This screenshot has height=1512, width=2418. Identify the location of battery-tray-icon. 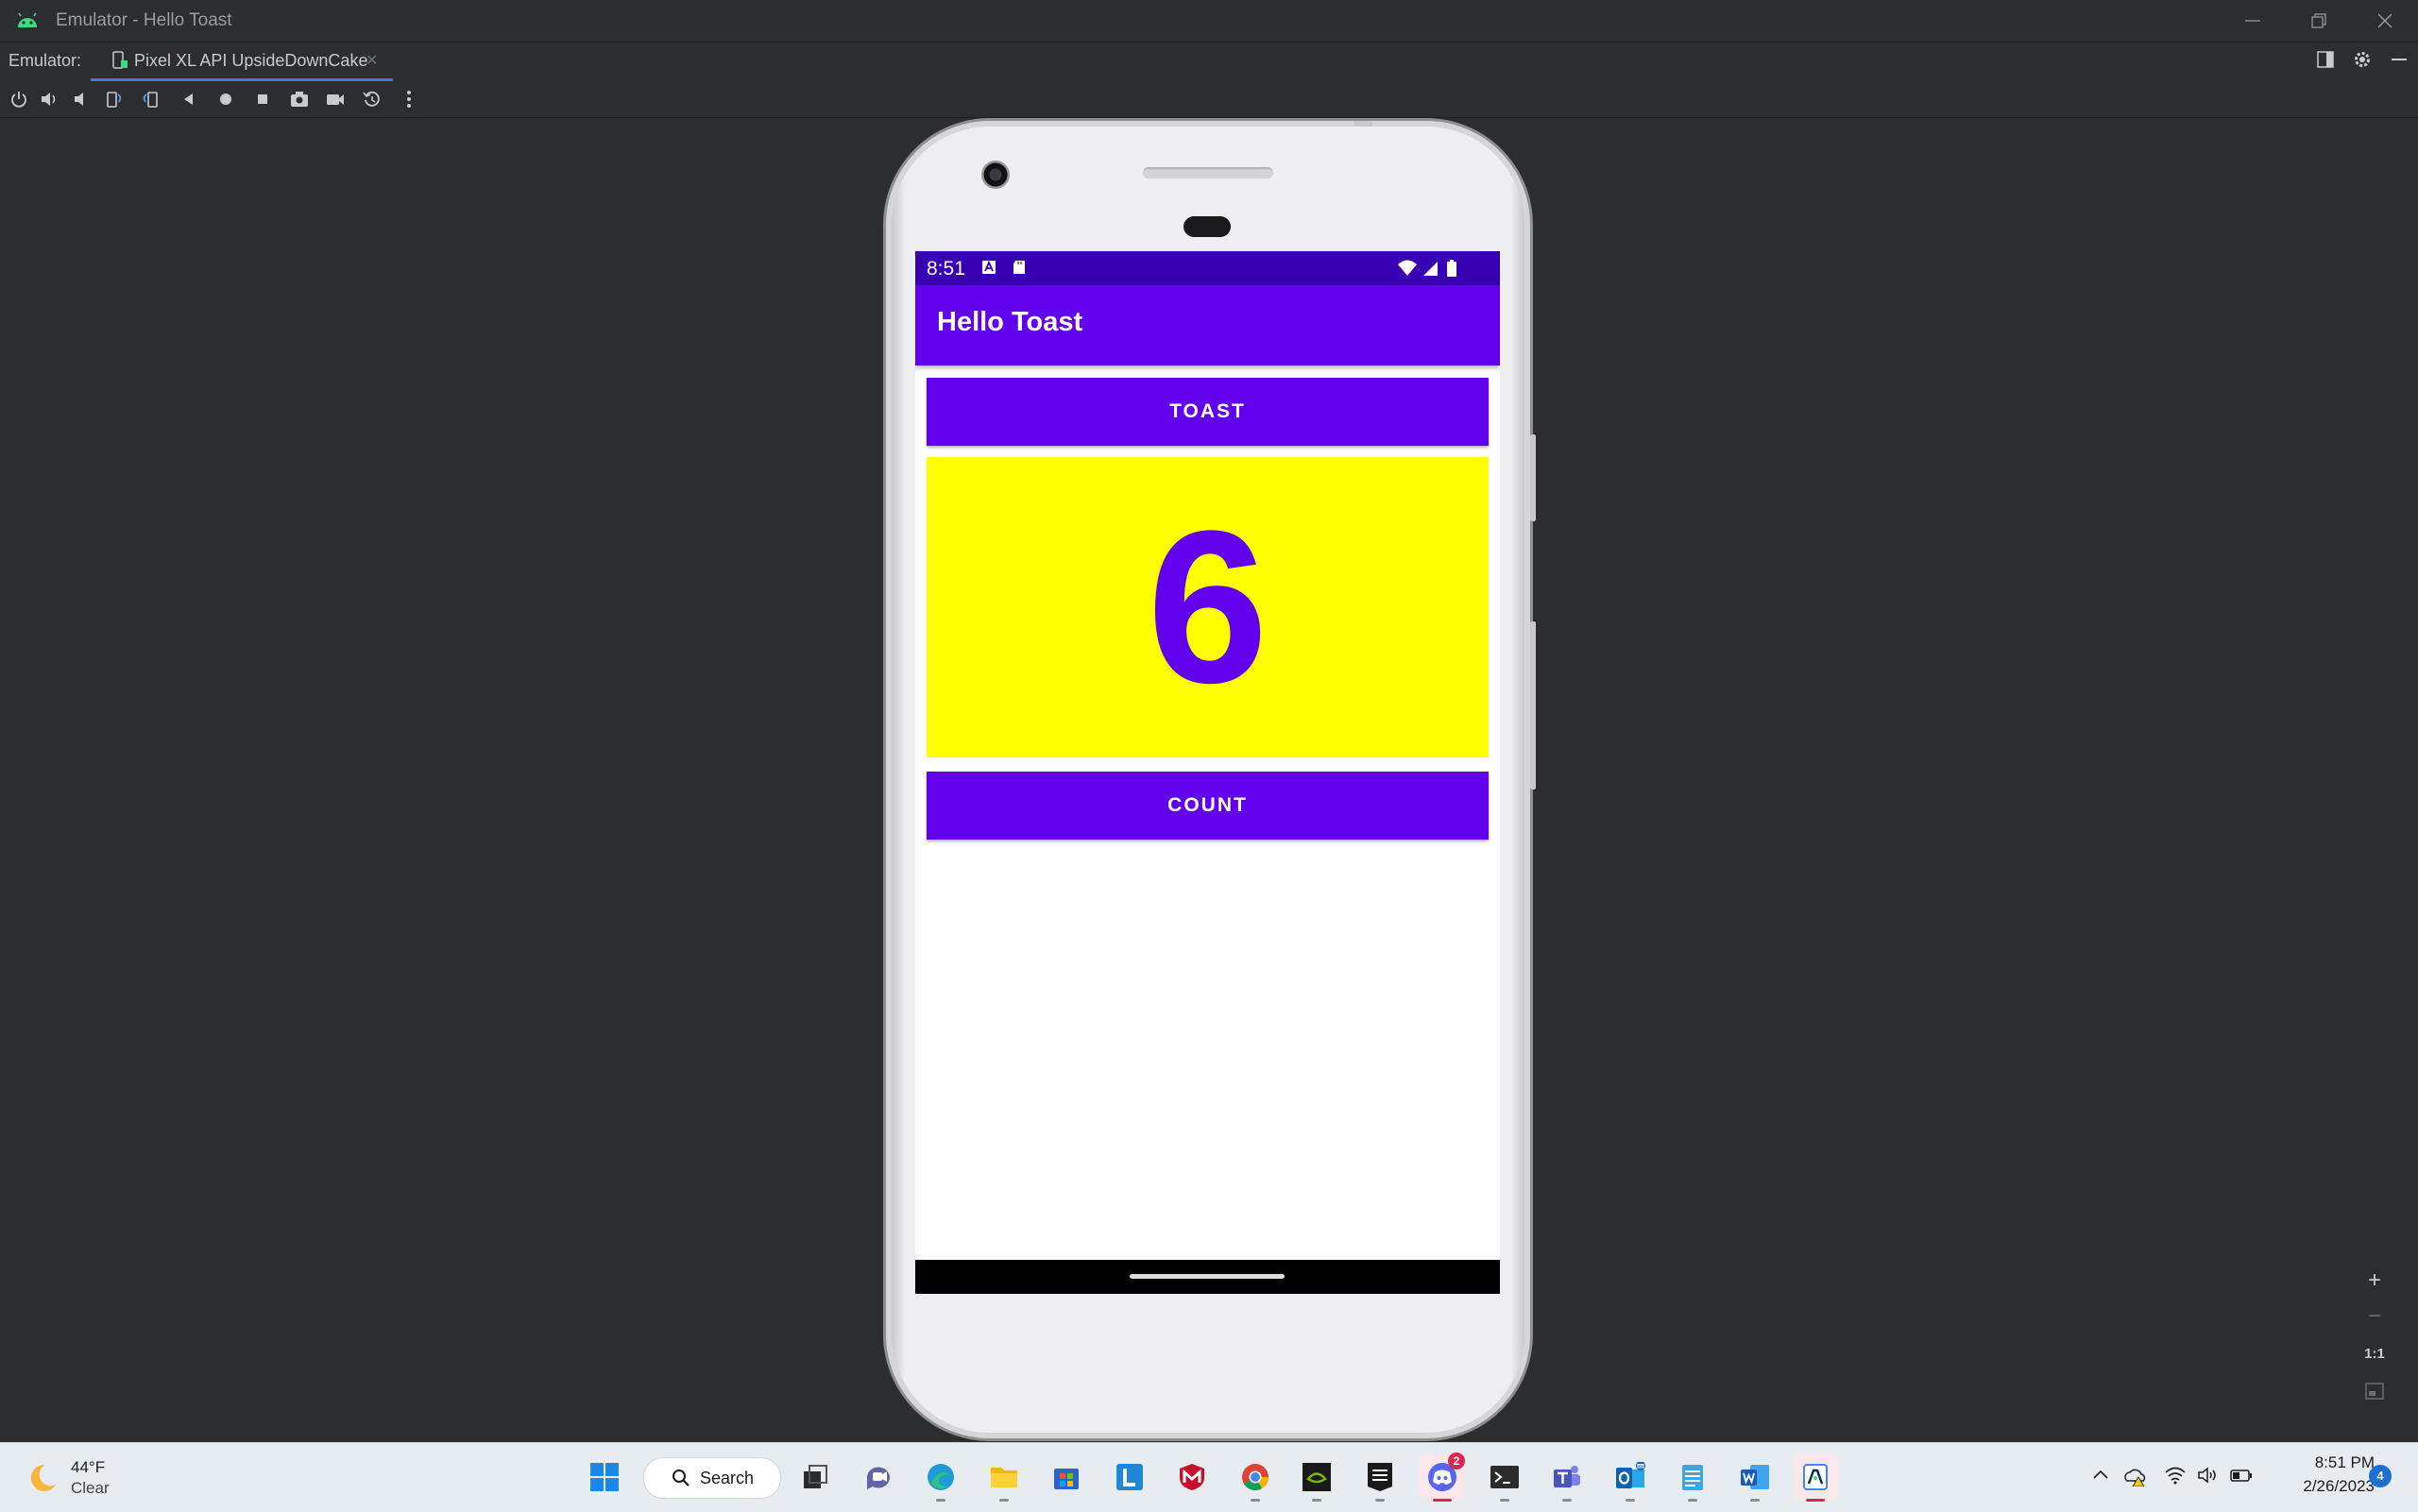
(2241, 1475).